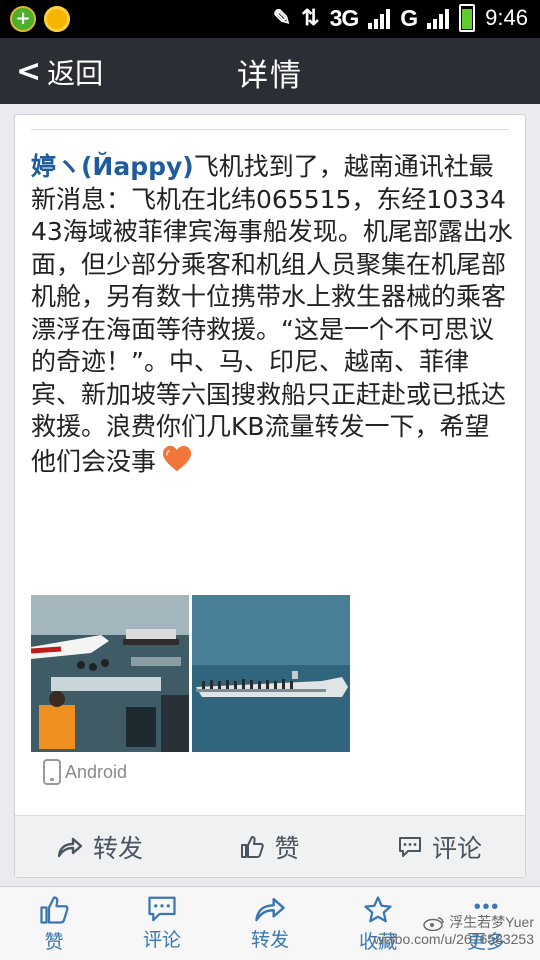  I want to click on network-g-label: G, so click(409, 17).